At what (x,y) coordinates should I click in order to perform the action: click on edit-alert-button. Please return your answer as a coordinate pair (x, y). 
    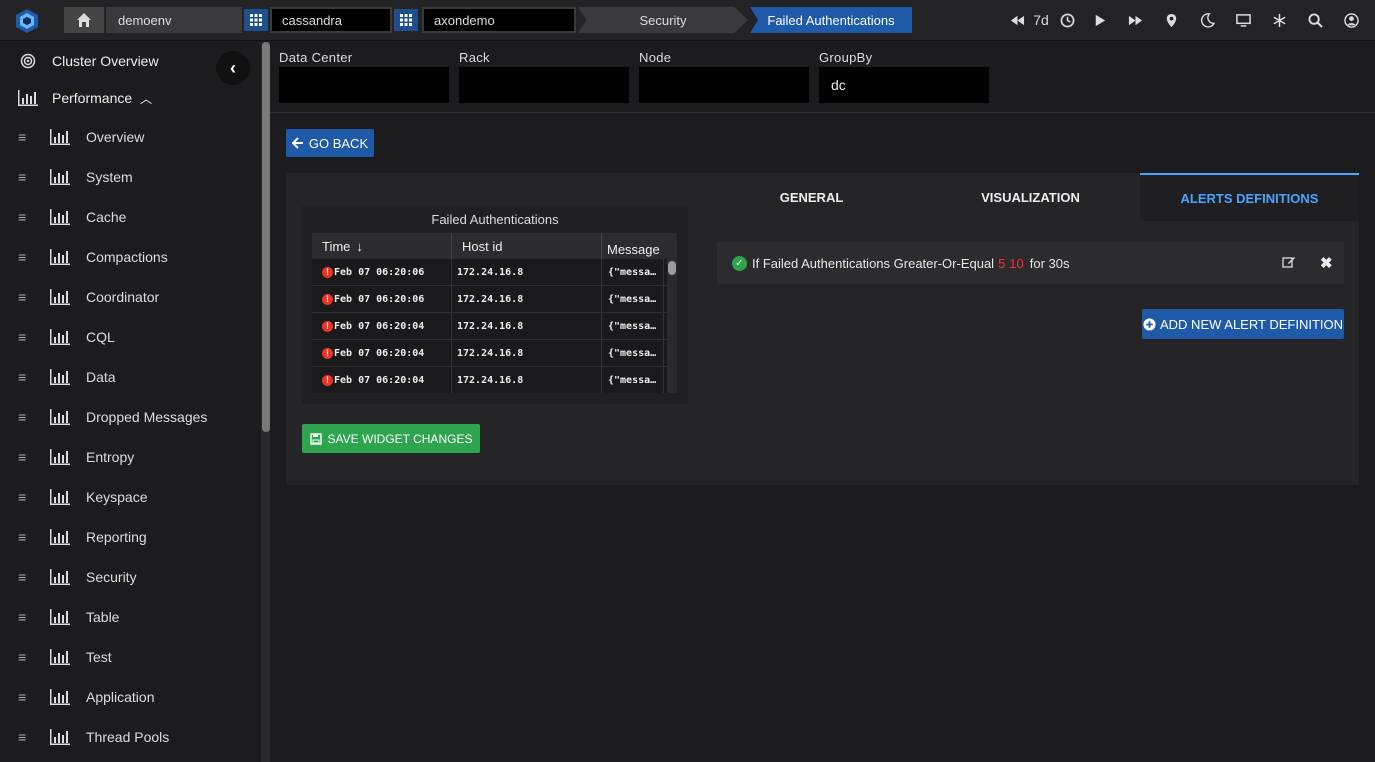
    Looking at the image, I should click on (1289, 263).